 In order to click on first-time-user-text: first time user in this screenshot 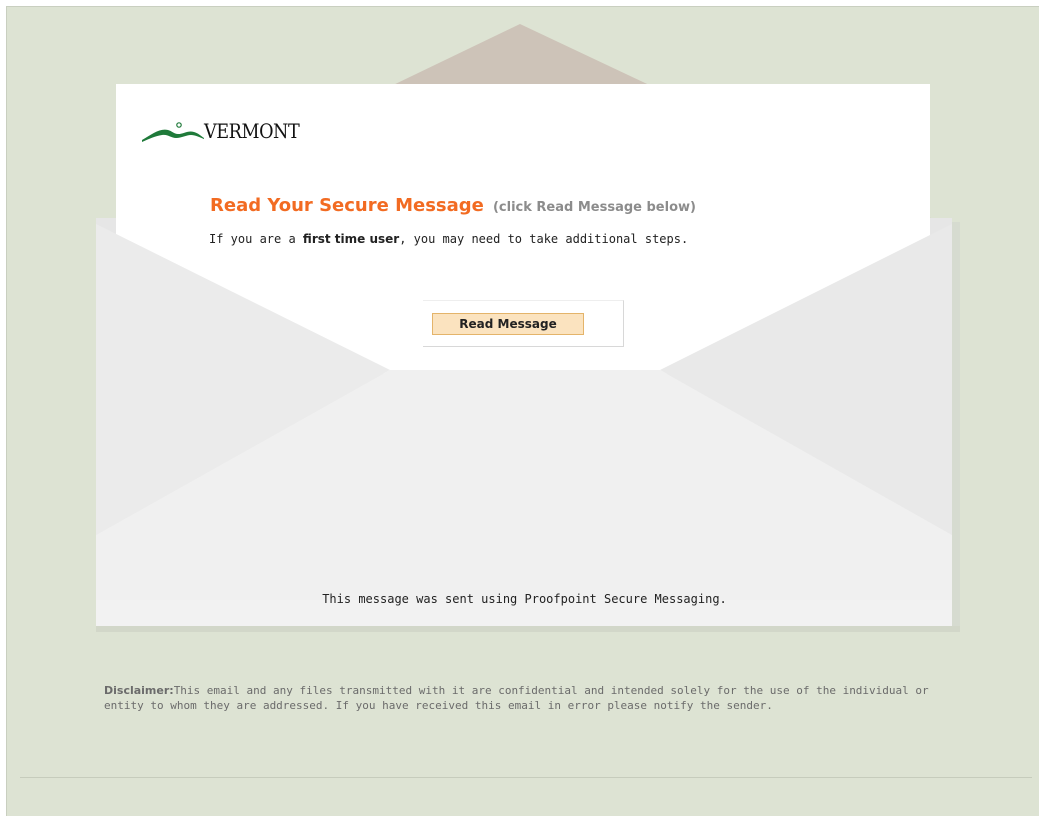, I will do `click(351, 239)`.